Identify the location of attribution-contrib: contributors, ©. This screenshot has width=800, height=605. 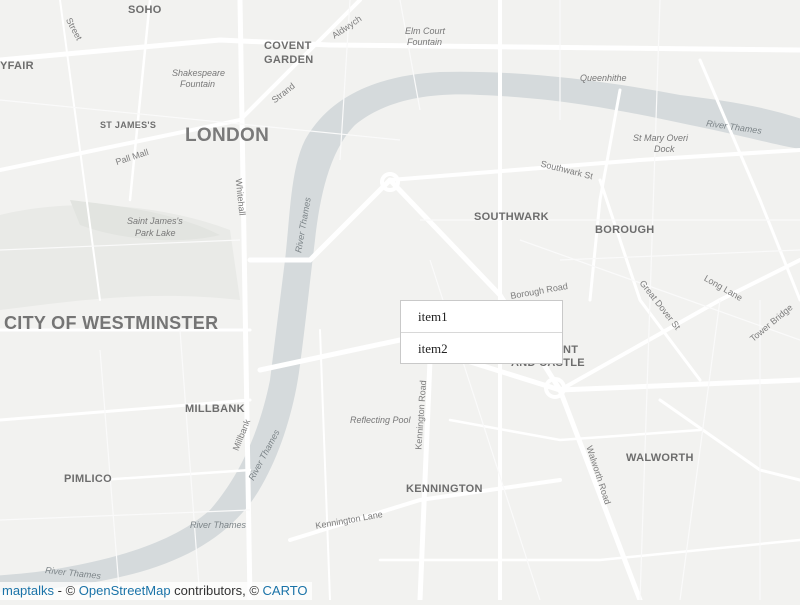
(216, 590).